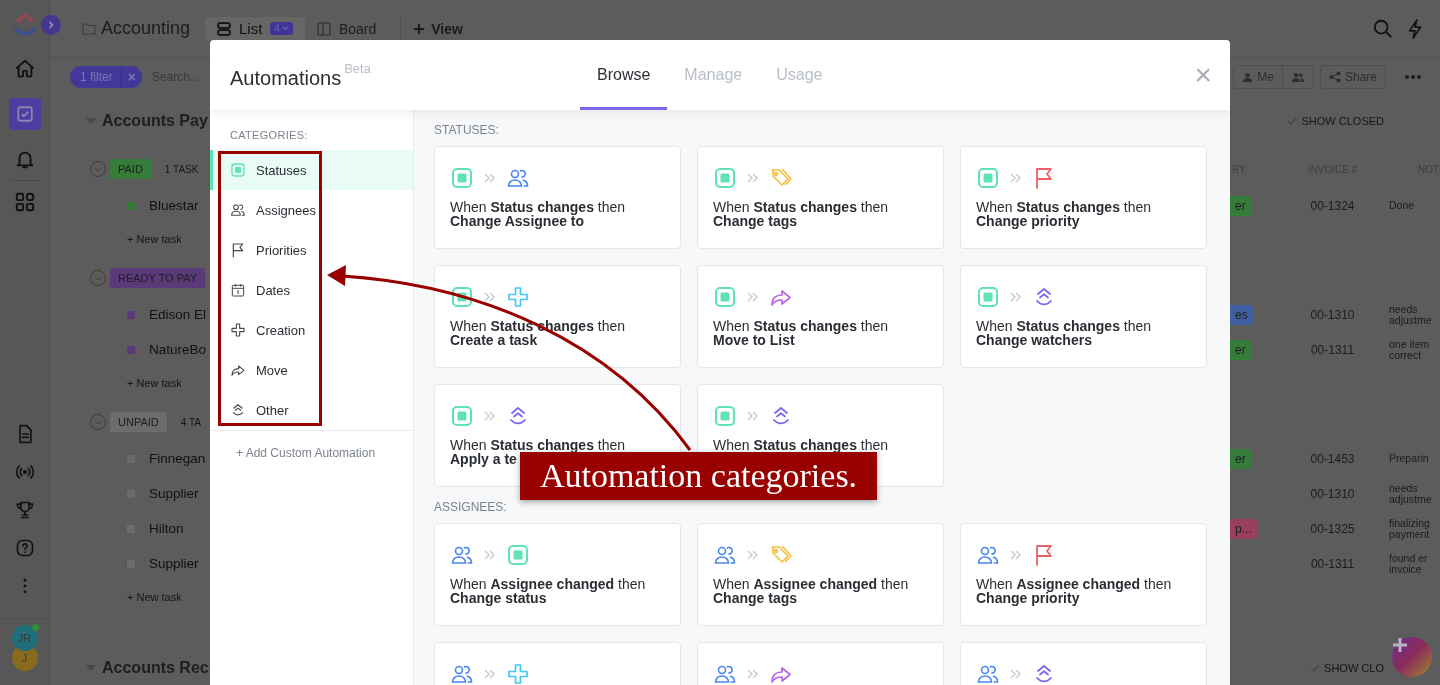 The image size is (1440, 685). I want to click on clear-filter-button: ×, so click(131, 77).